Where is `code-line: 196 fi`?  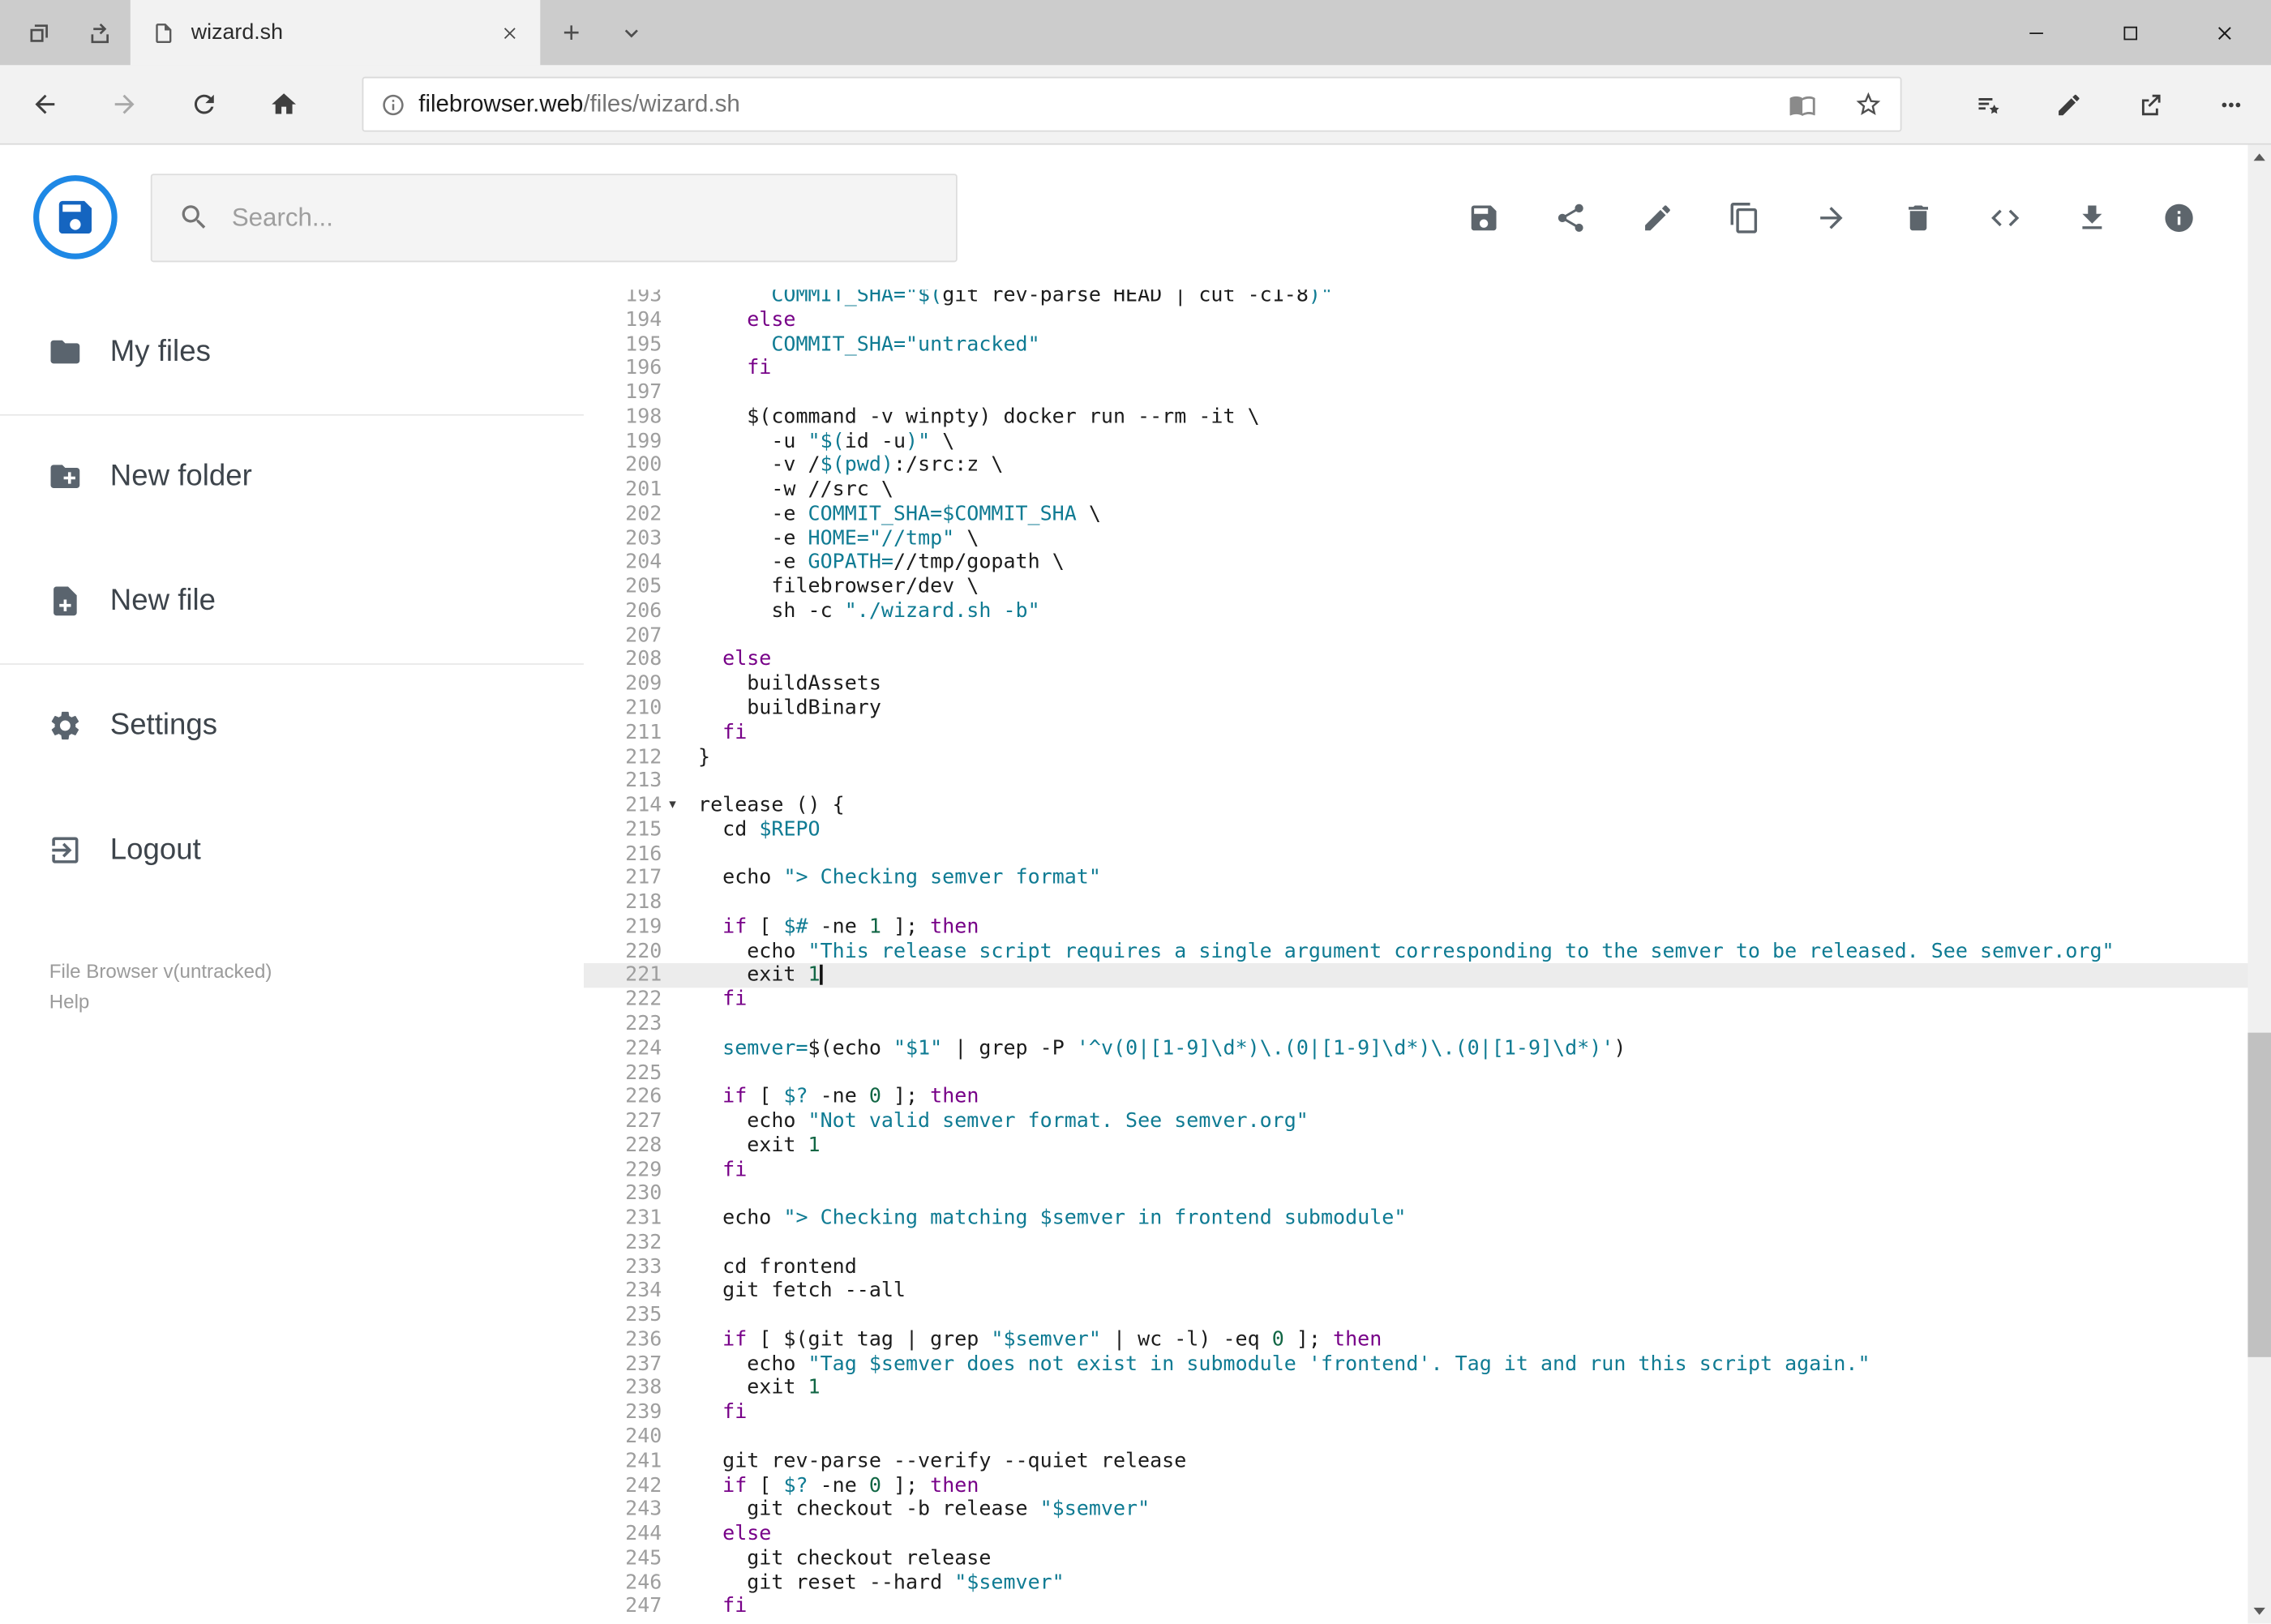
code-line: 196 fi is located at coordinates (1427, 369).